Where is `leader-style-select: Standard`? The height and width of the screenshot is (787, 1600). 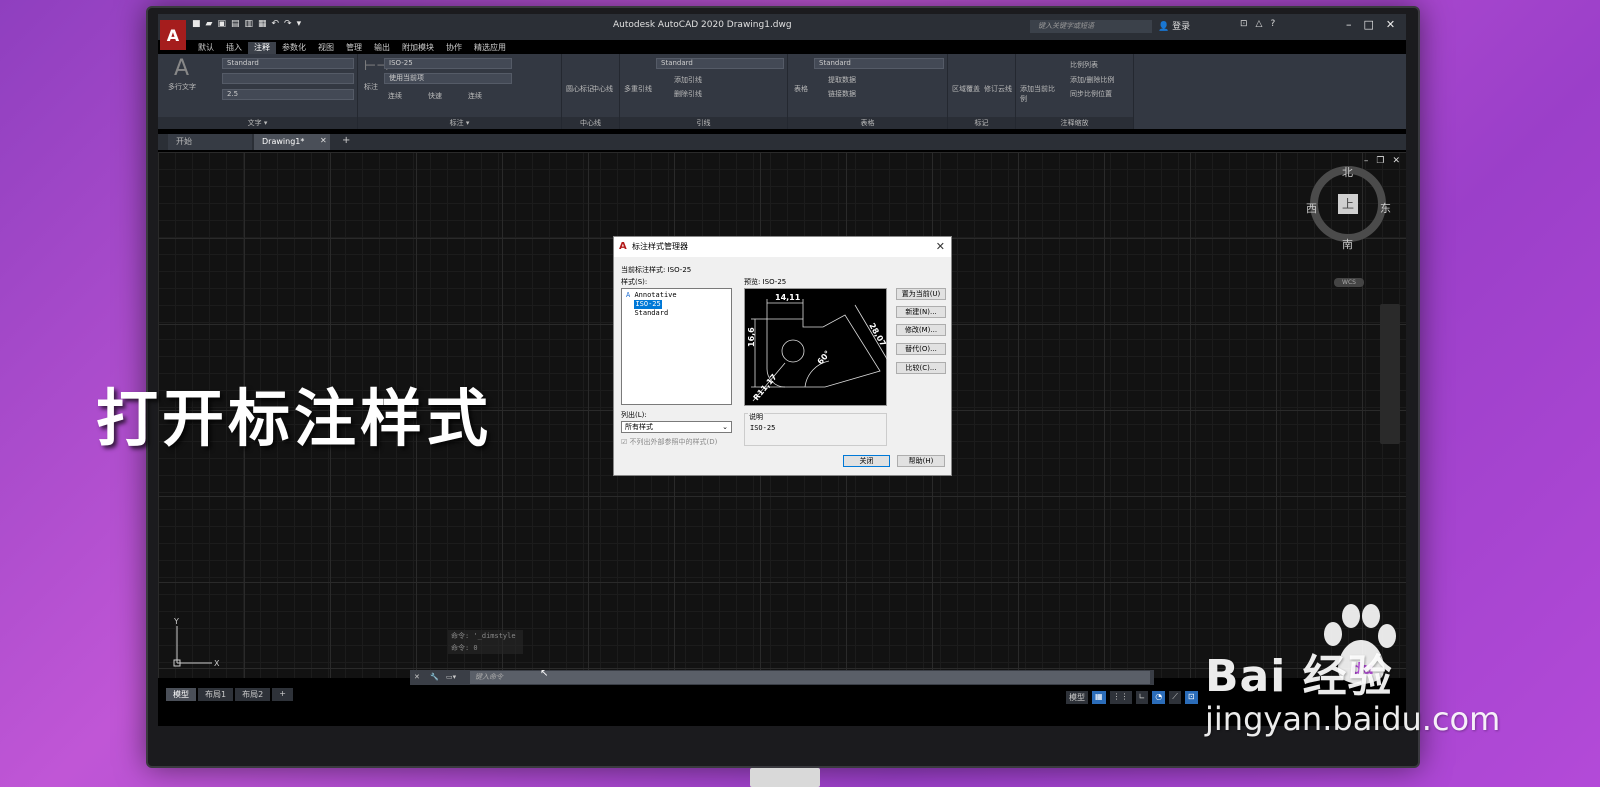
leader-style-select: Standard is located at coordinates (720, 63).